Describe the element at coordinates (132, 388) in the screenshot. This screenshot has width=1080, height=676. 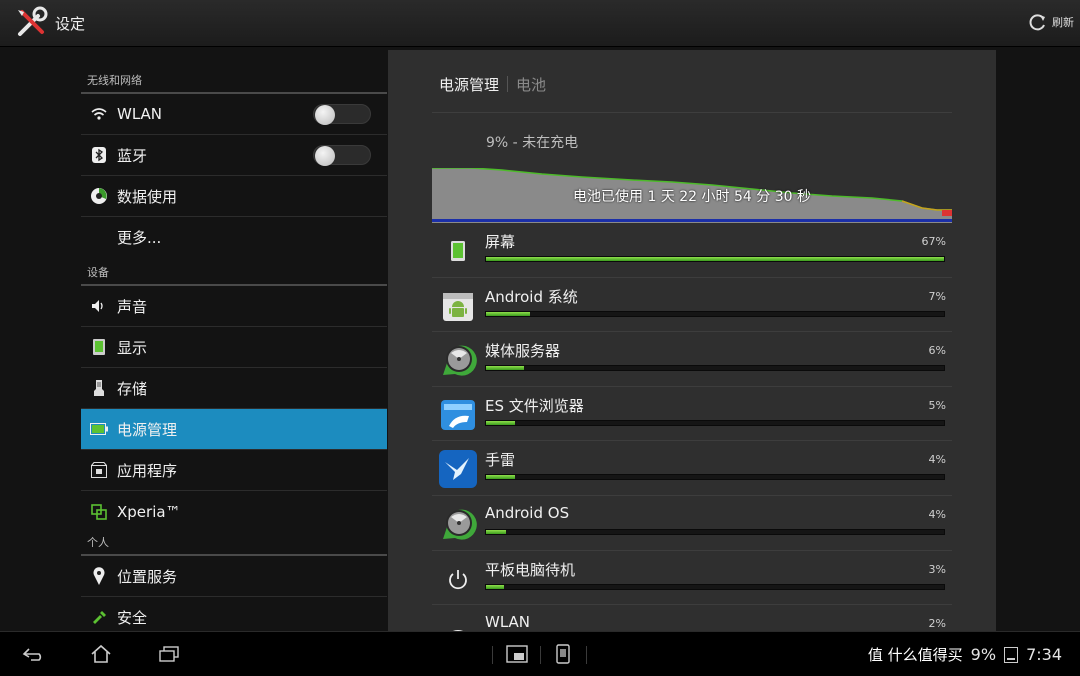
I see `sidebar-item-label: 存储` at that location.